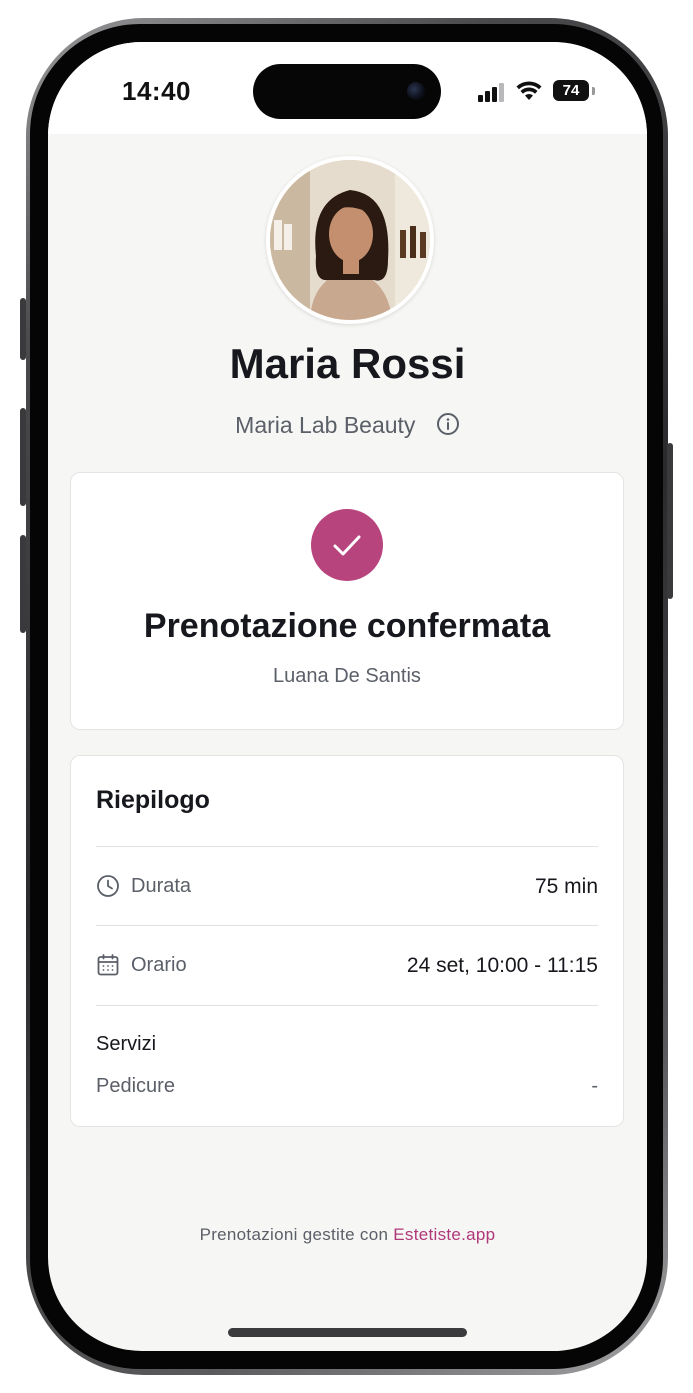 The width and height of the screenshot is (693, 1393). I want to click on duration-value: 75 min, so click(566, 886).